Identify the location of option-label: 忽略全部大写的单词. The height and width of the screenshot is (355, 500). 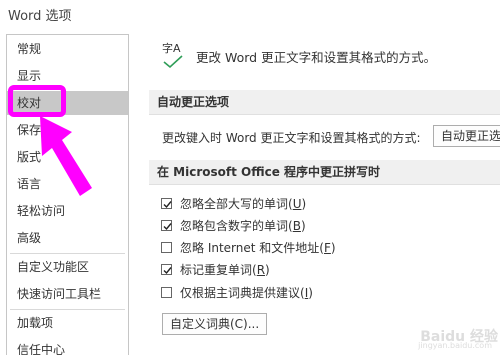
(234, 204).